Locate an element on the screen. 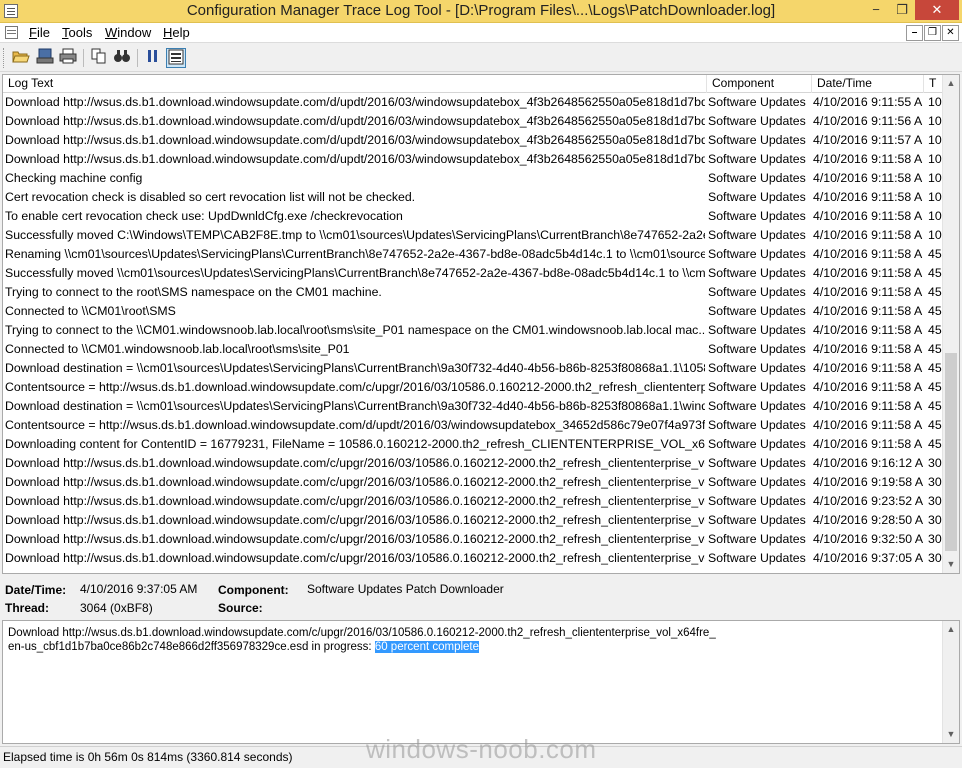  child-minimize-button: – is located at coordinates (914, 33).